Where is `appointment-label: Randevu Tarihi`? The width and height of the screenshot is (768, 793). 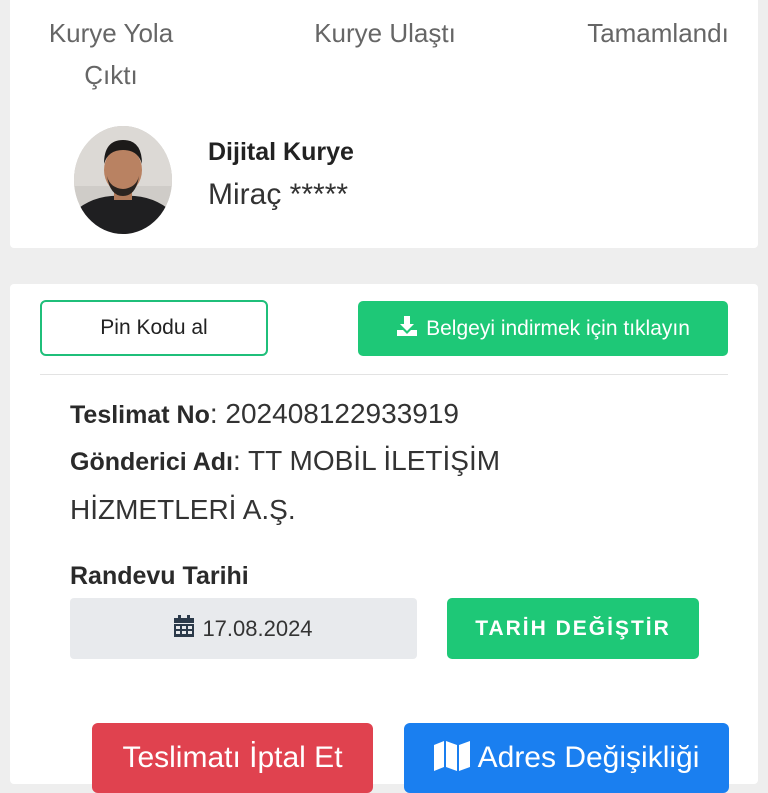
appointment-label: Randevu Tarihi is located at coordinates (159, 576).